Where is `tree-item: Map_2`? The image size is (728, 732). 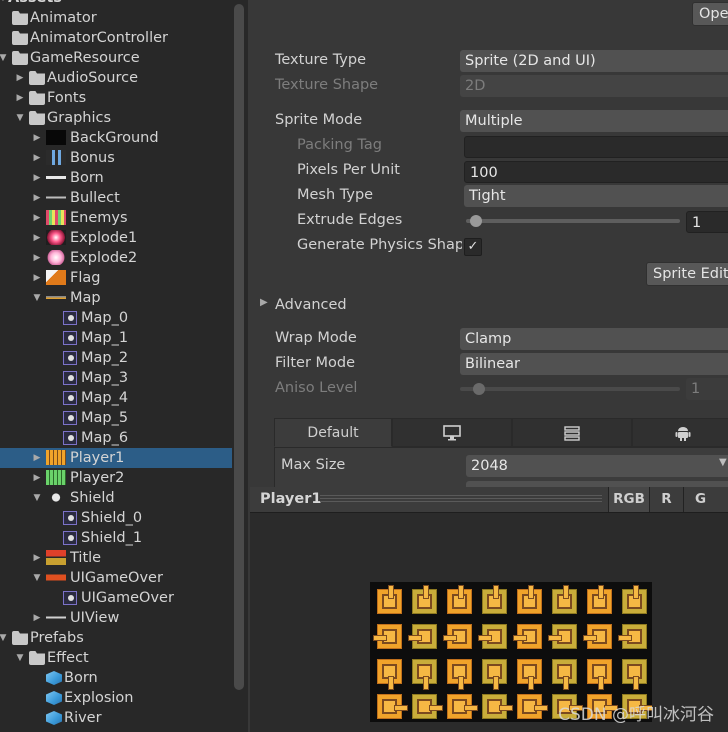
tree-item: Map_2 is located at coordinates (116, 358).